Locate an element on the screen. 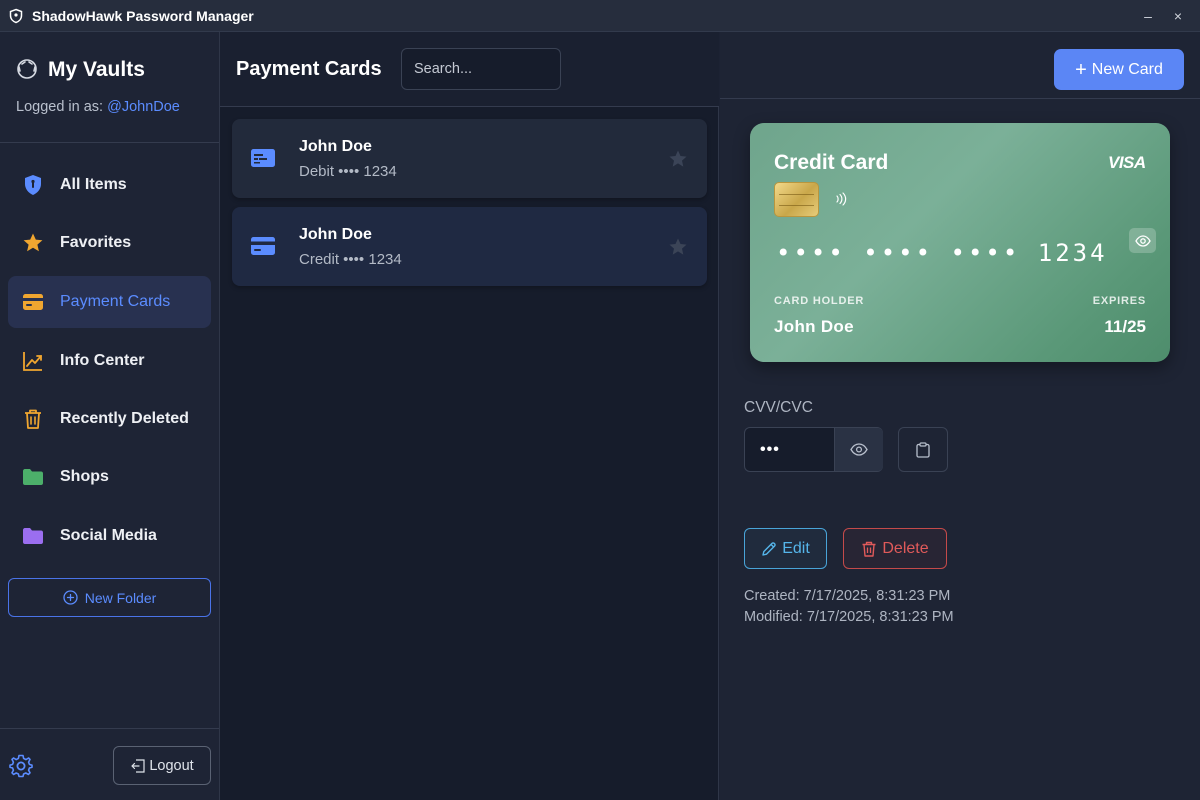 The height and width of the screenshot is (800, 1200). expiry-value: 11/25 is located at coordinates (1125, 327).